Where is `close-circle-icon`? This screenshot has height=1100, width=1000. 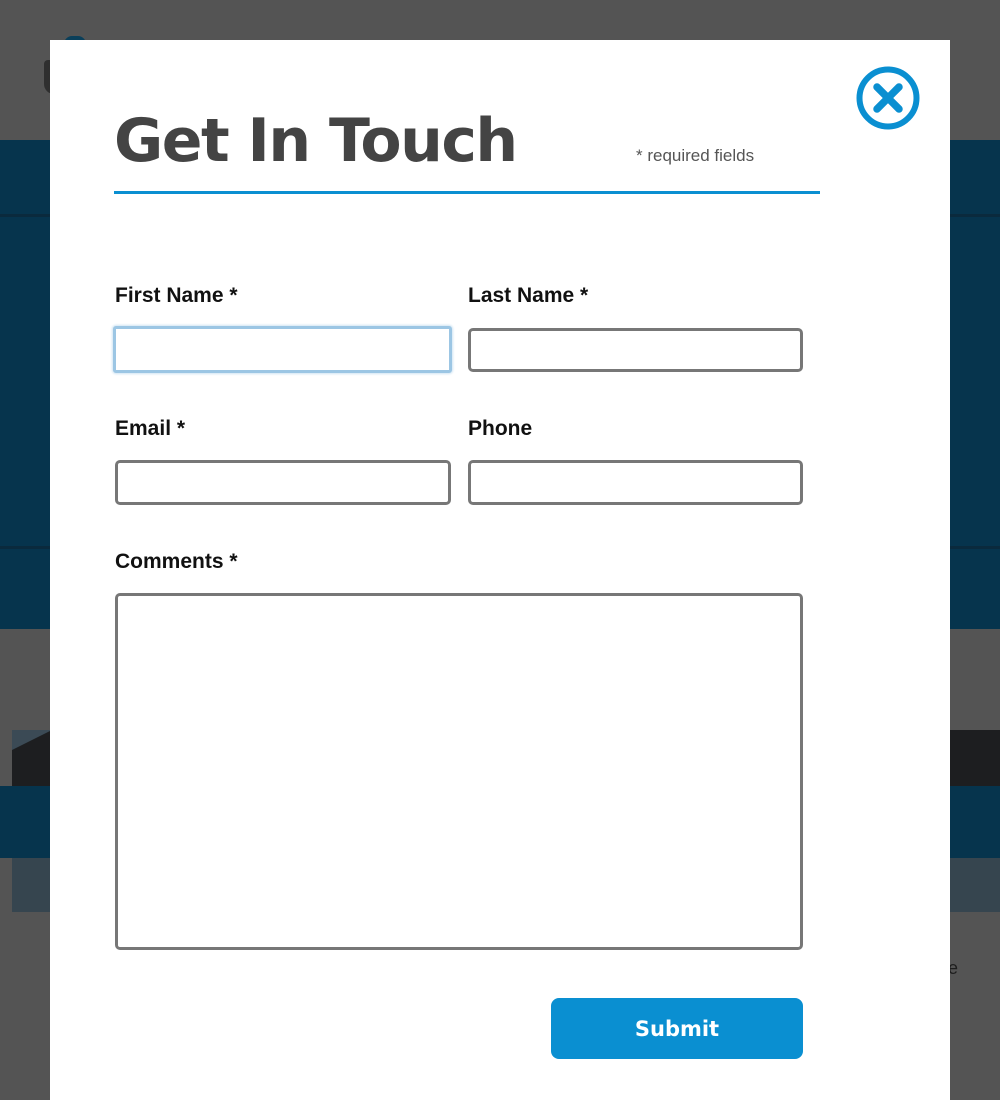 close-circle-icon is located at coordinates (888, 98).